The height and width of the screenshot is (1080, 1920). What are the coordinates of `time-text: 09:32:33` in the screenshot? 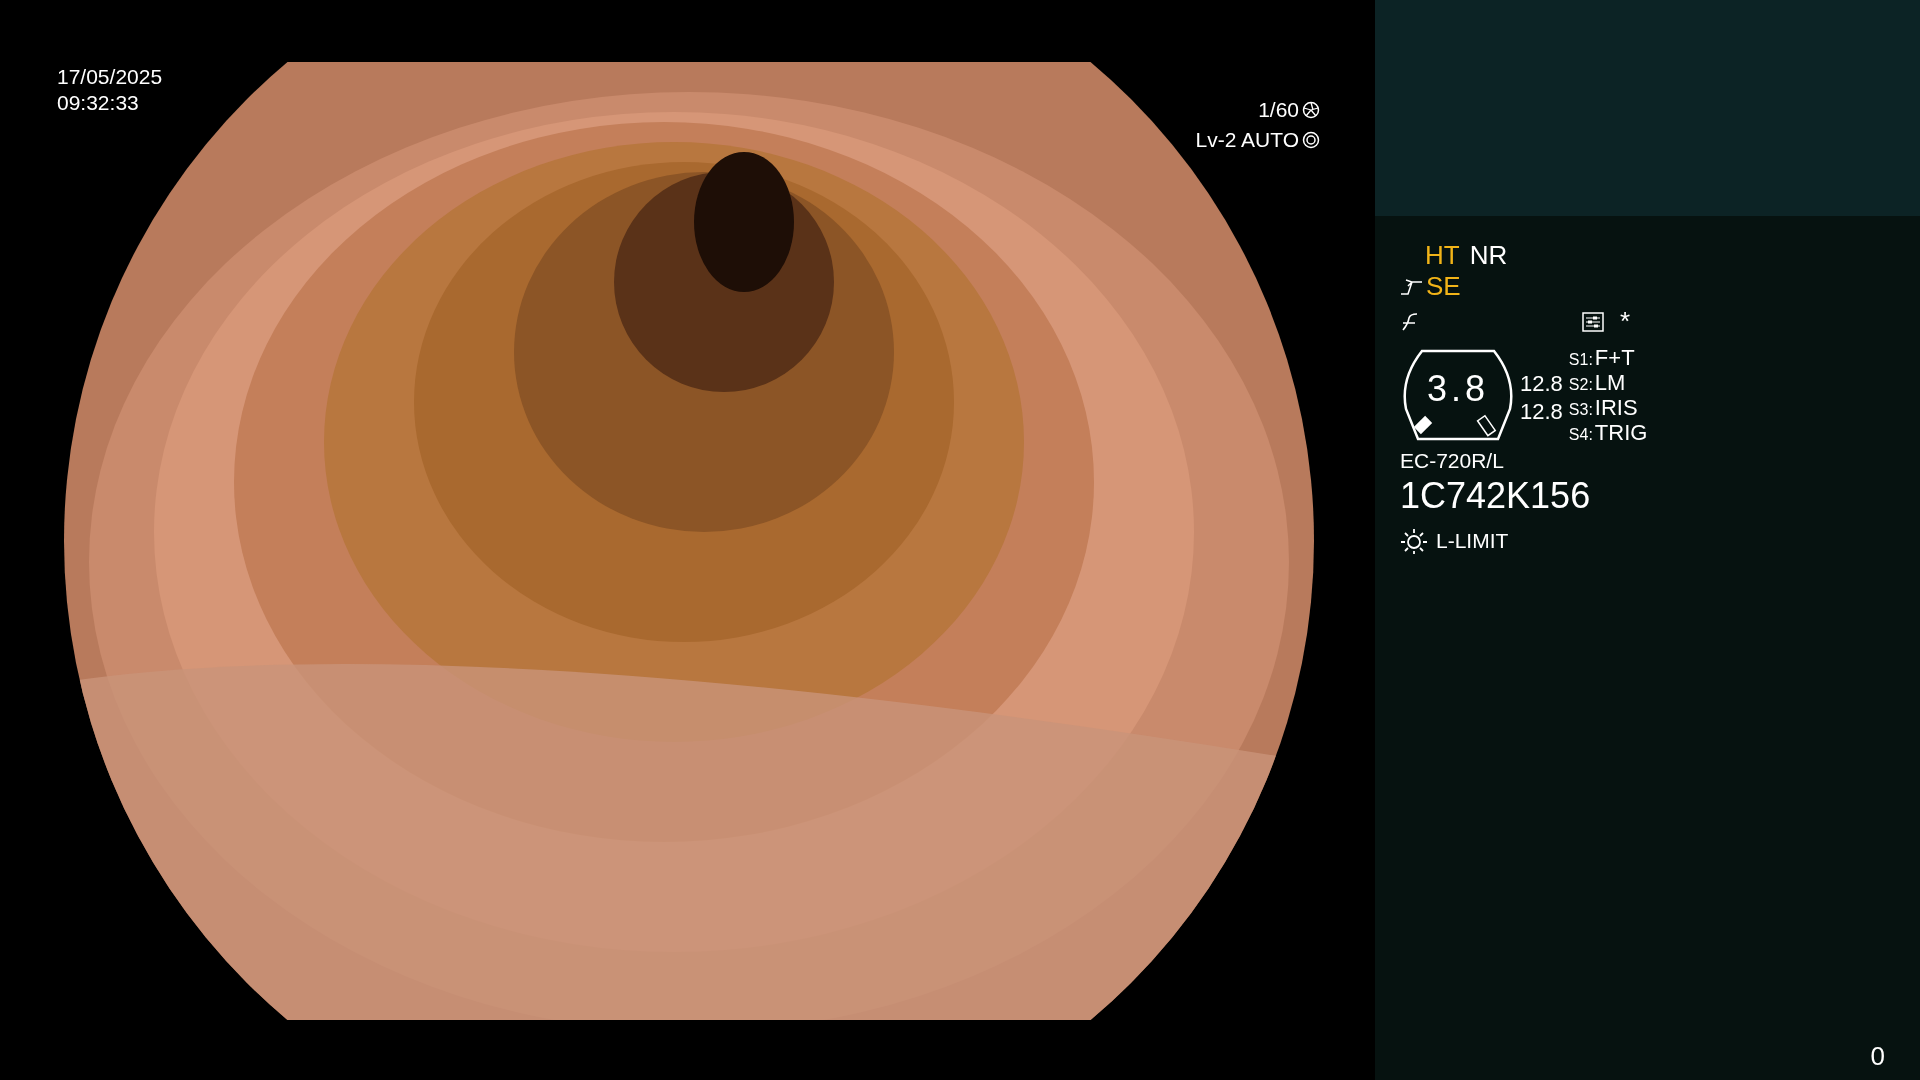 It's located at (98, 103).